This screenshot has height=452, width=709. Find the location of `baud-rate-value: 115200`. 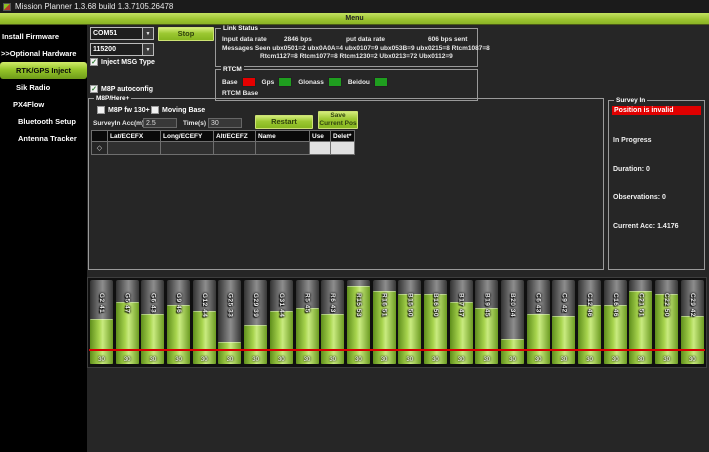

baud-rate-value: 115200 is located at coordinates (104, 49).